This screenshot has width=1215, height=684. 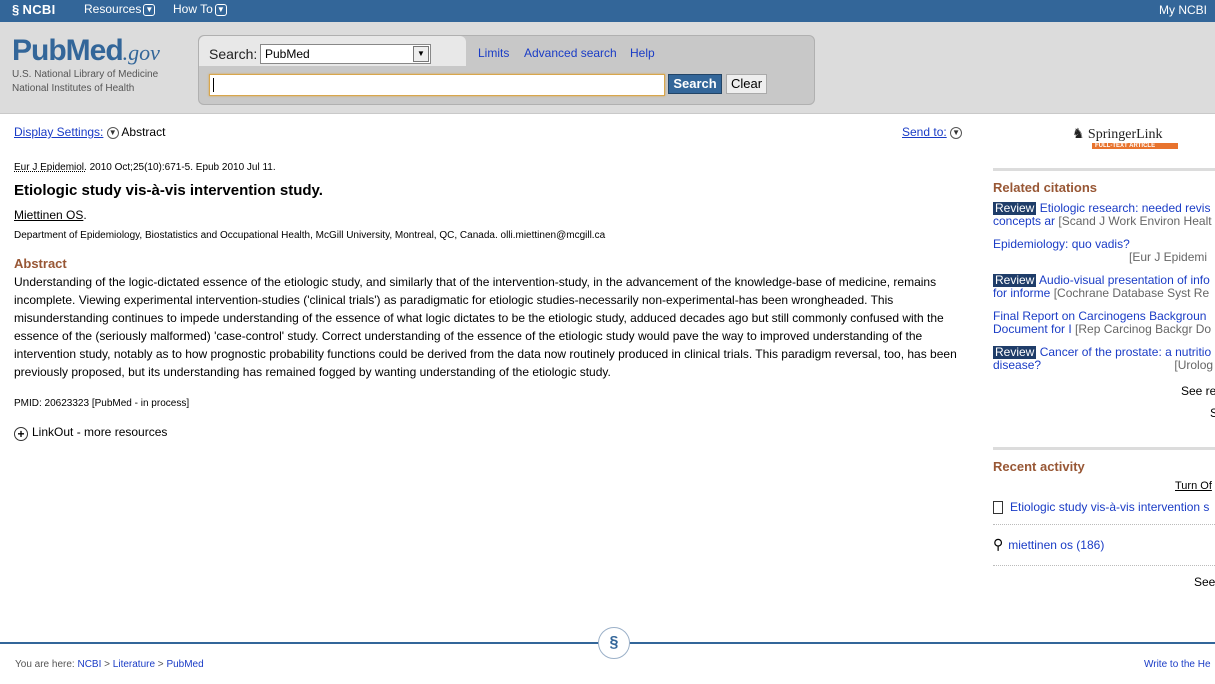 I want to click on write-to-helpdesk-link: Write to the He, so click(x=1177, y=664).